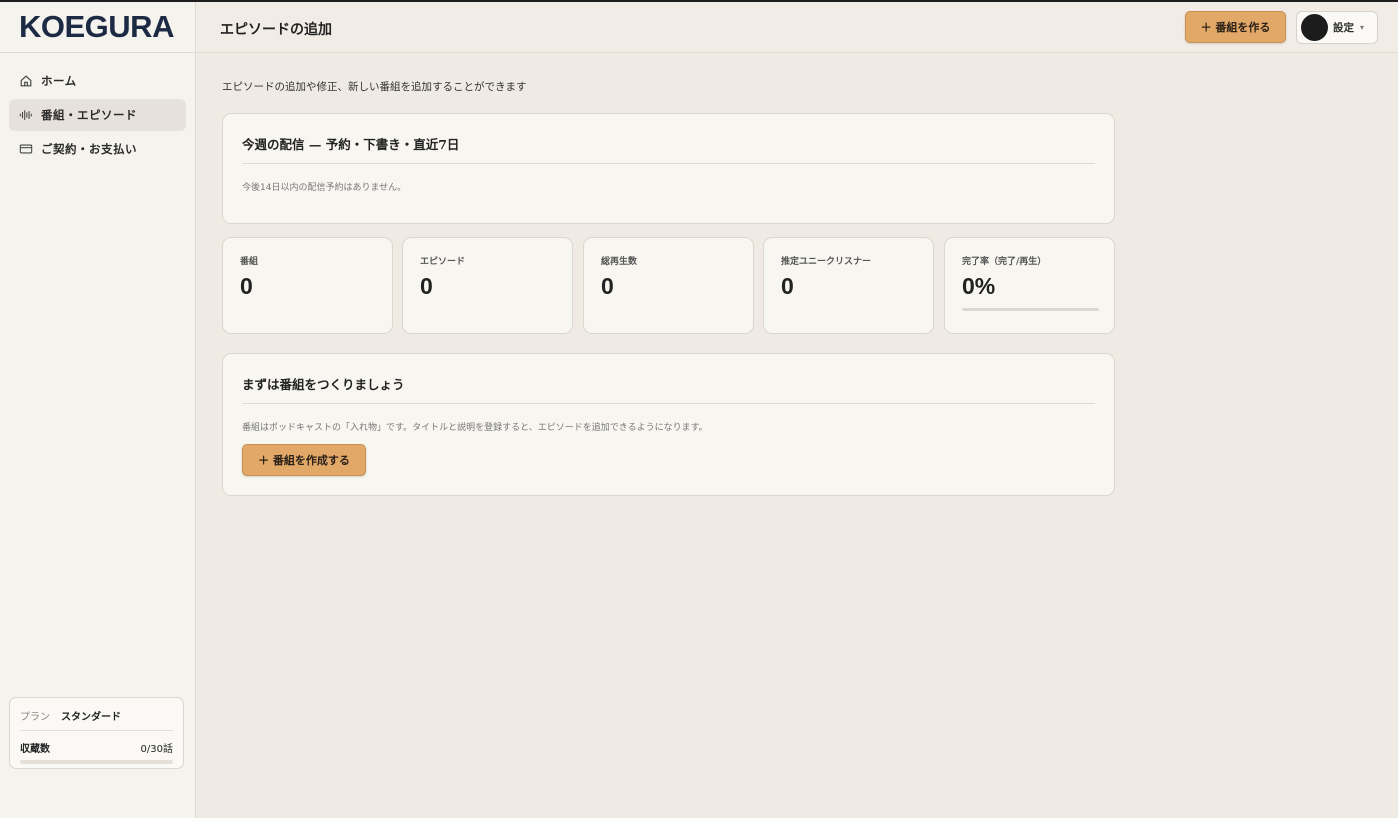 The width and height of the screenshot is (1398, 818). What do you see at coordinates (1362, 27) in the screenshot?
I see `chevron-down-icon: ▾` at bounding box center [1362, 27].